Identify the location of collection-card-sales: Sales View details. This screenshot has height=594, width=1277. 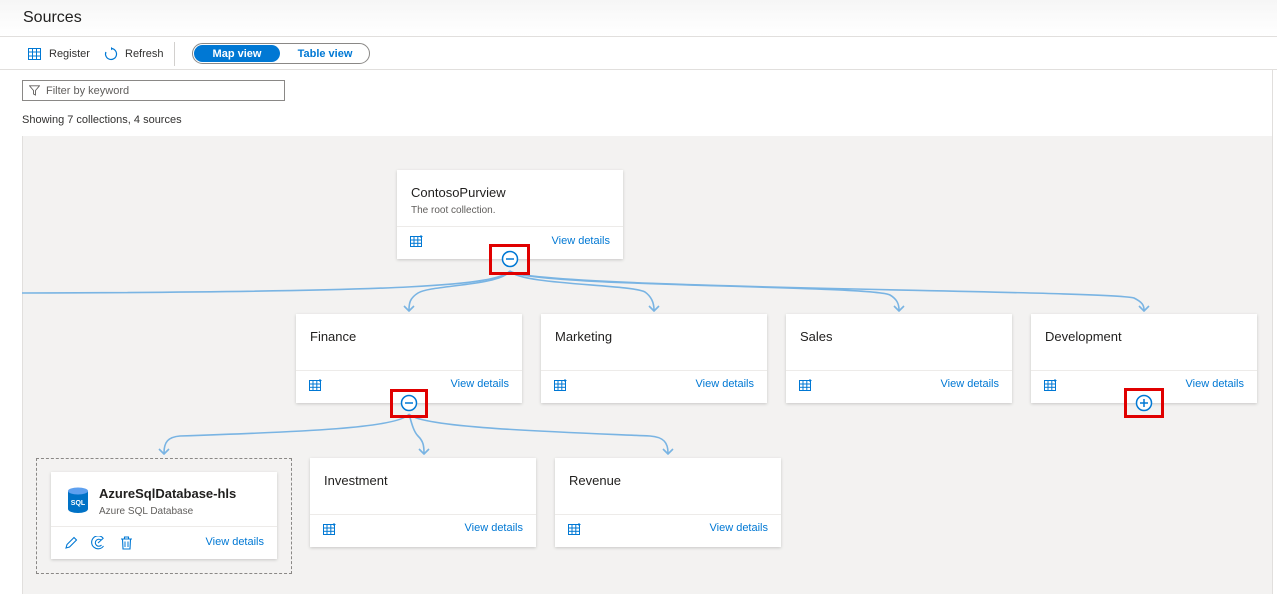
(899, 358).